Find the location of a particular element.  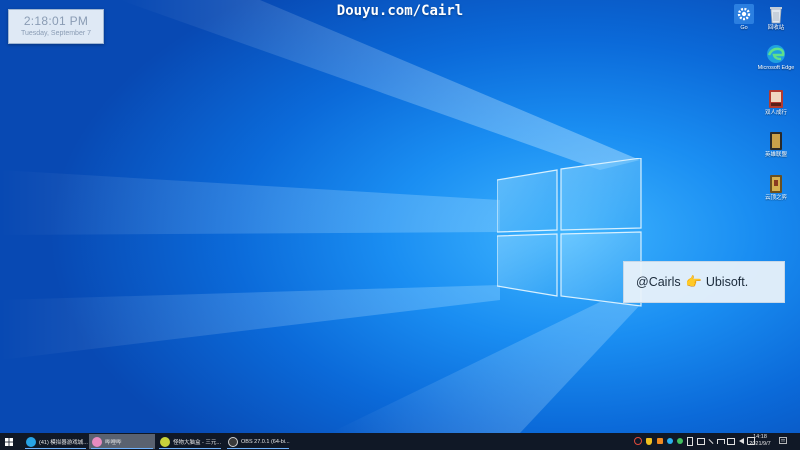

tray-tools-icon is located at coordinates (711, 441).